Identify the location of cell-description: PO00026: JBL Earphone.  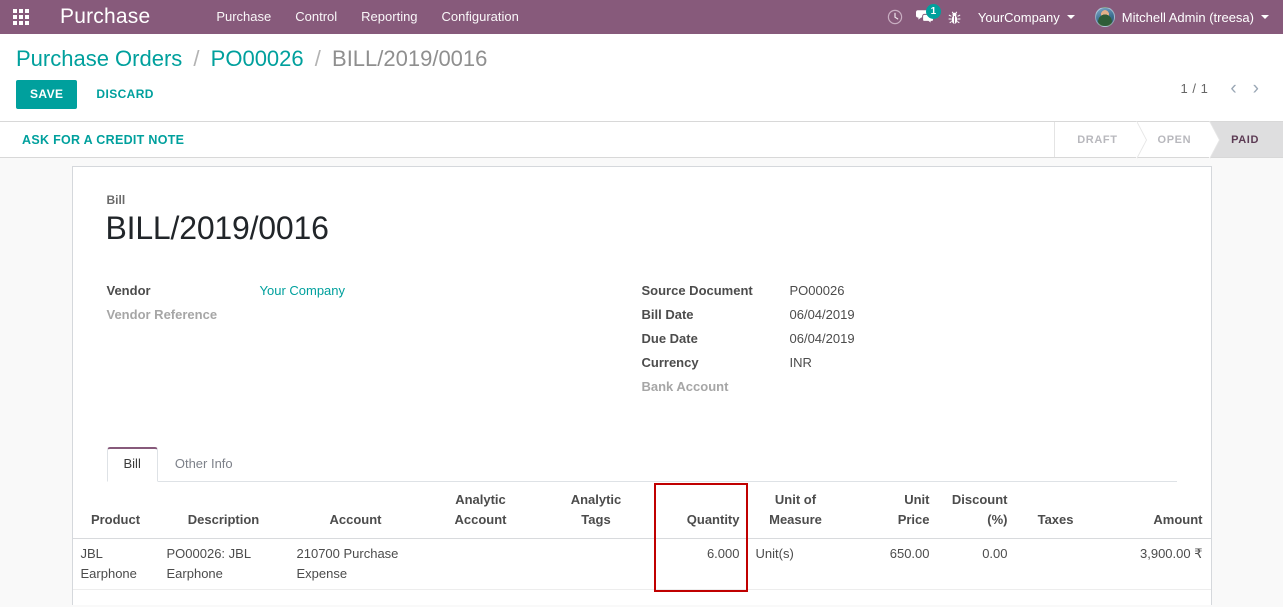
(223, 564).